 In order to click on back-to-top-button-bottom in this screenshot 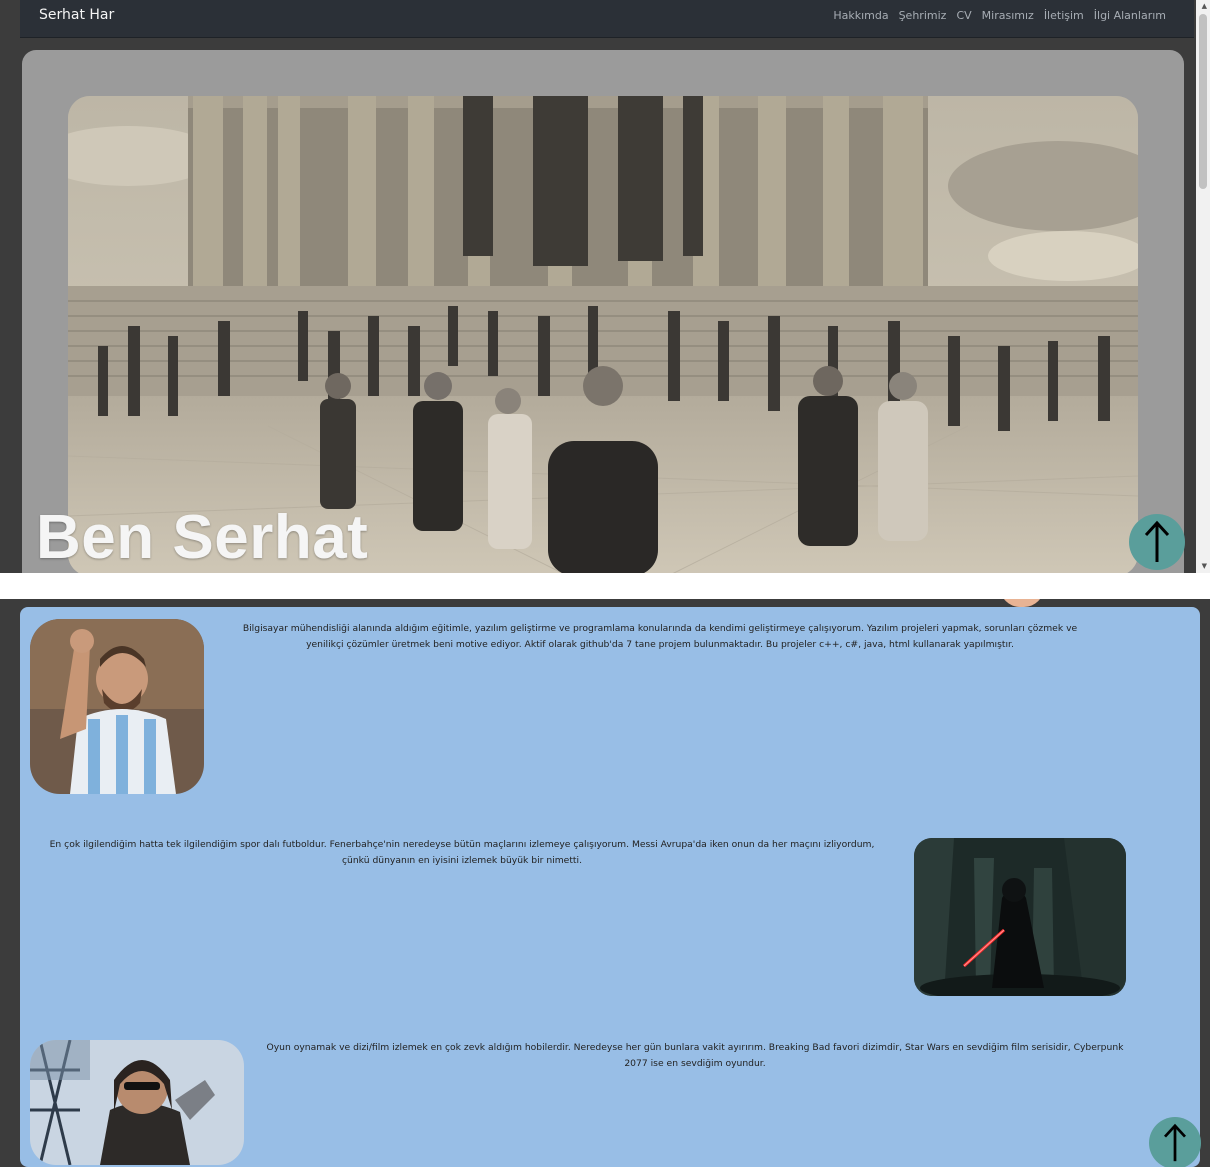, I will do `click(1175, 1142)`.